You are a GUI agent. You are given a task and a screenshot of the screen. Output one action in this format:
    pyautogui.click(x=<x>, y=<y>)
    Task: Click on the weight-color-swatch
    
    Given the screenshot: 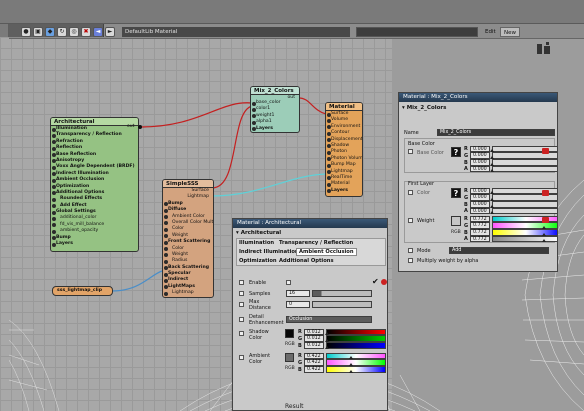 What is the action you would take?
    pyautogui.click(x=456, y=221)
    